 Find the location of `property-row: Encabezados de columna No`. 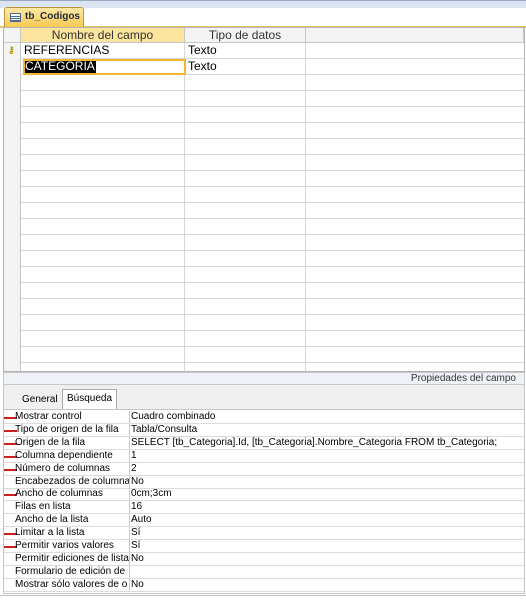

property-row: Encabezados de columna No is located at coordinates (264, 482).